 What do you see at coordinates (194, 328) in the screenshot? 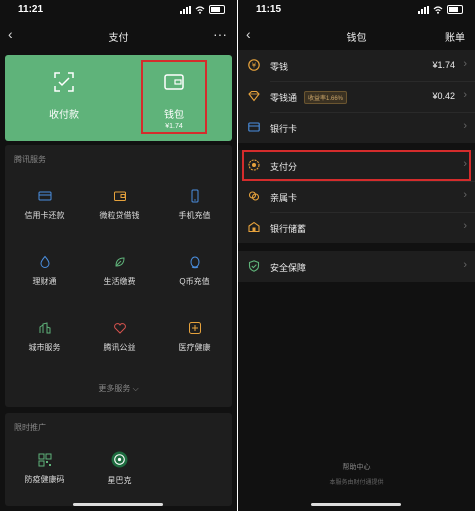
I see `medical-cross-icon` at bounding box center [194, 328].